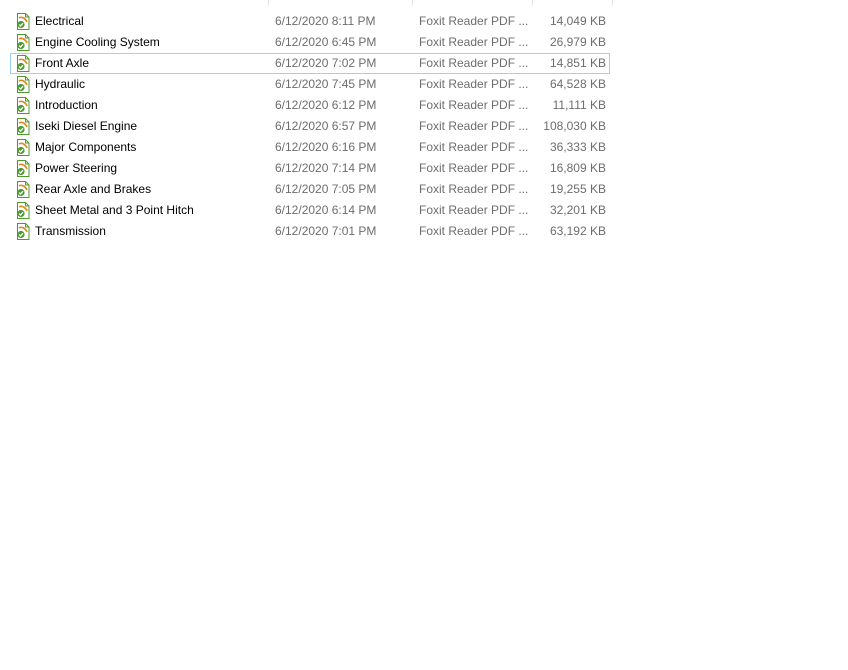  Describe the element at coordinates (577, 42) in the screenshot. I see `file-size: 26,979 KB` at that location.